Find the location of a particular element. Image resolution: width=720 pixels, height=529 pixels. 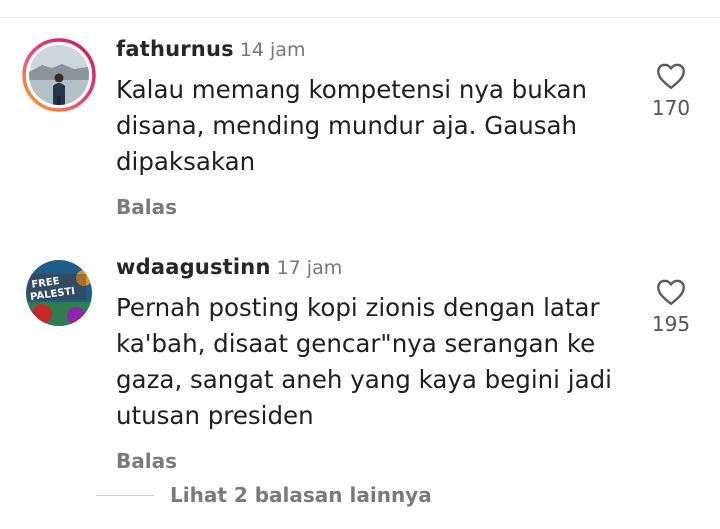

comment-text-line: disana, mending mundur aja. Gausah is located at coordinates (347, 125).